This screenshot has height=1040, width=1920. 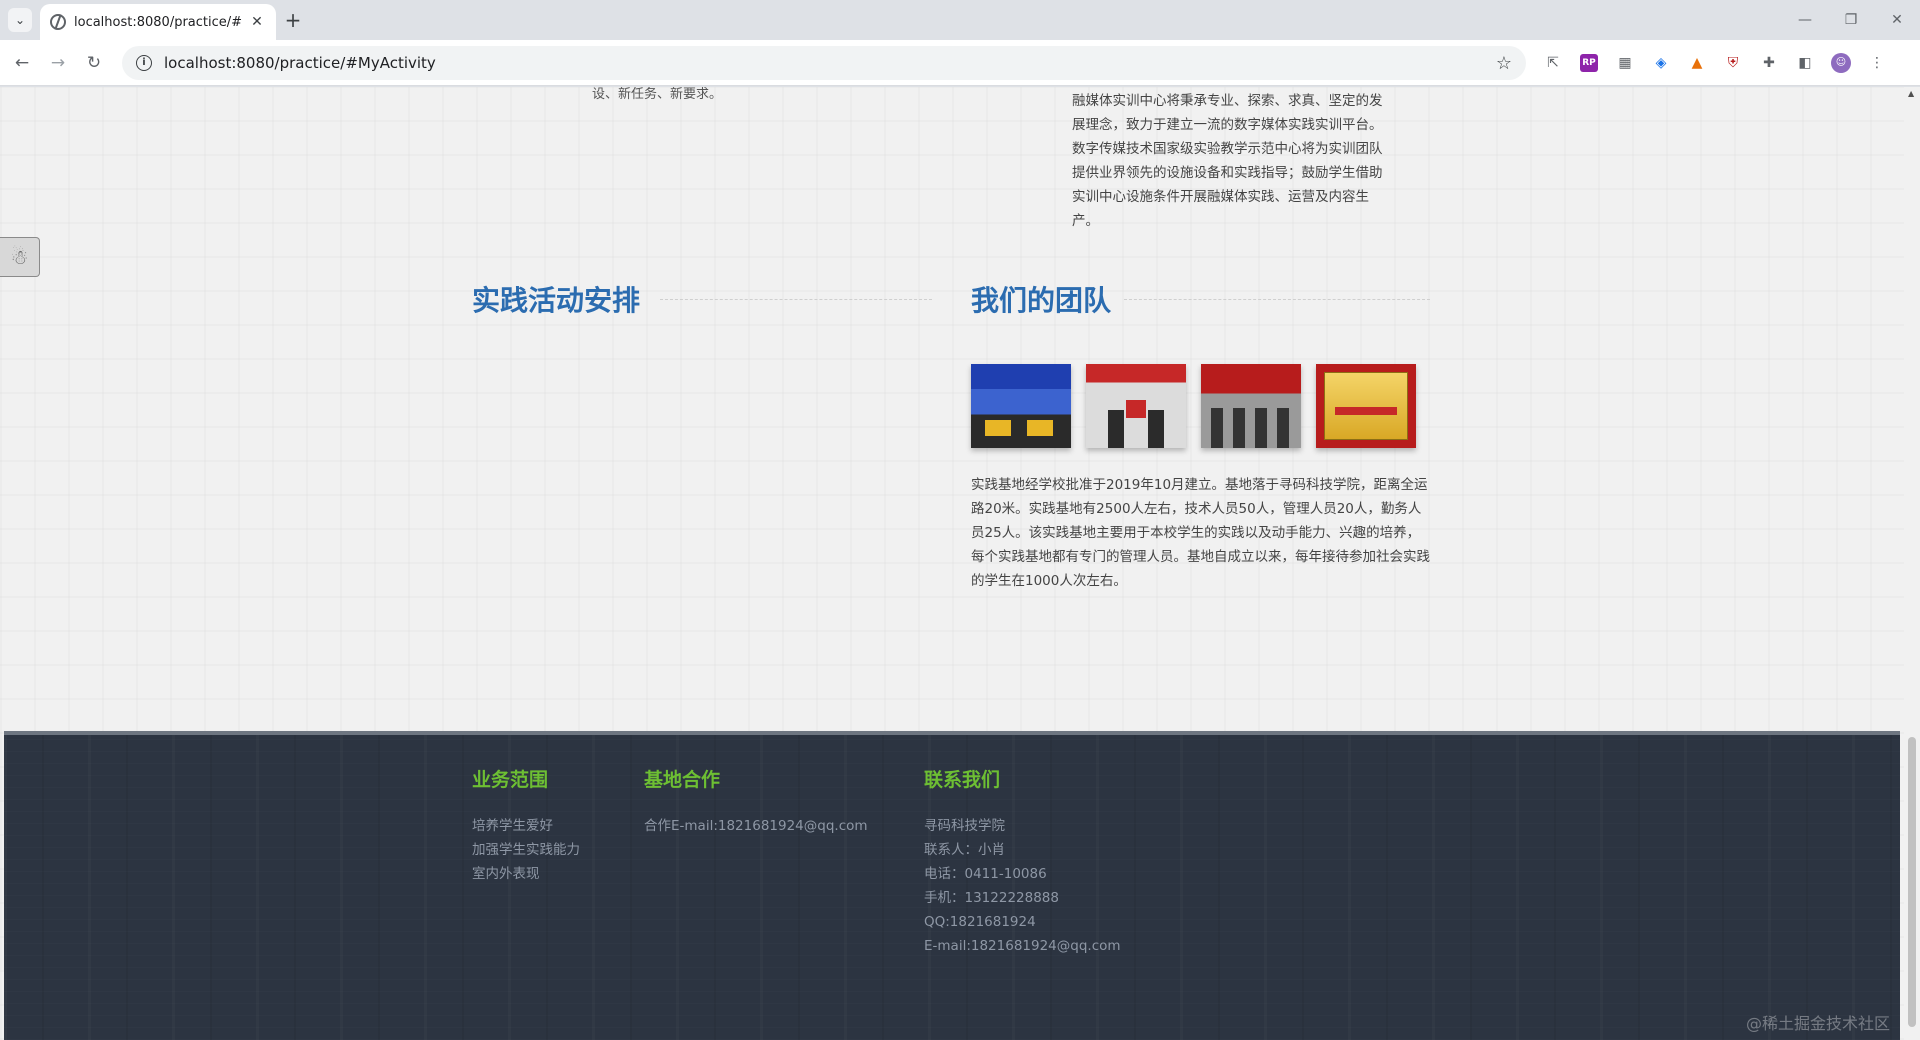 I want to click on cursor-extension-icon: ⇱, so click(x=1553, y=63).